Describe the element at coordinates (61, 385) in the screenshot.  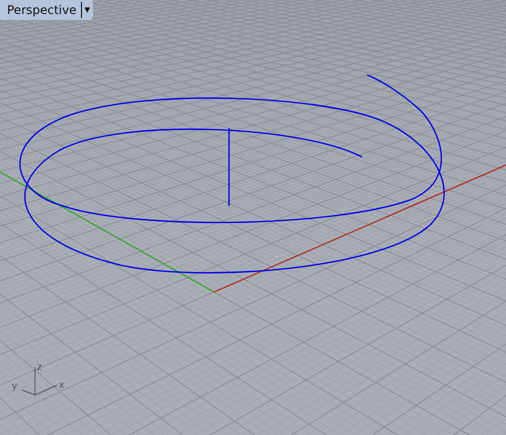
I see `axis-label: x` at that location.